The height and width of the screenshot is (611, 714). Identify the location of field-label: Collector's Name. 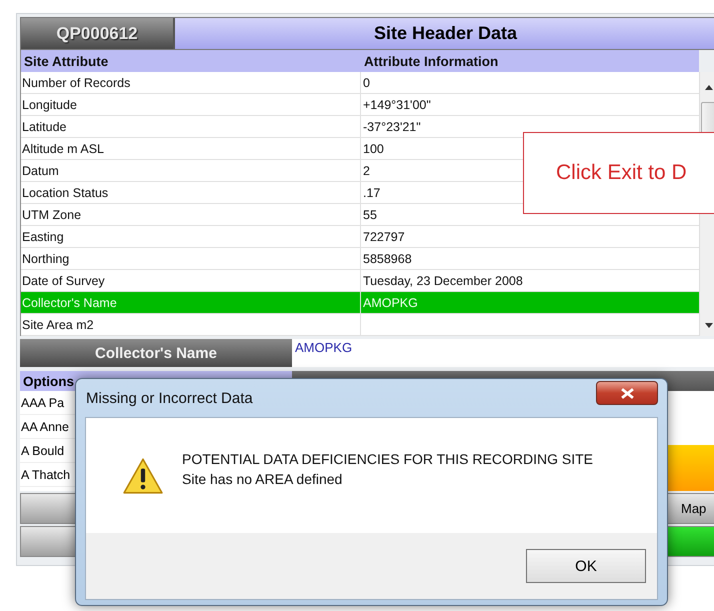
(156, 353).